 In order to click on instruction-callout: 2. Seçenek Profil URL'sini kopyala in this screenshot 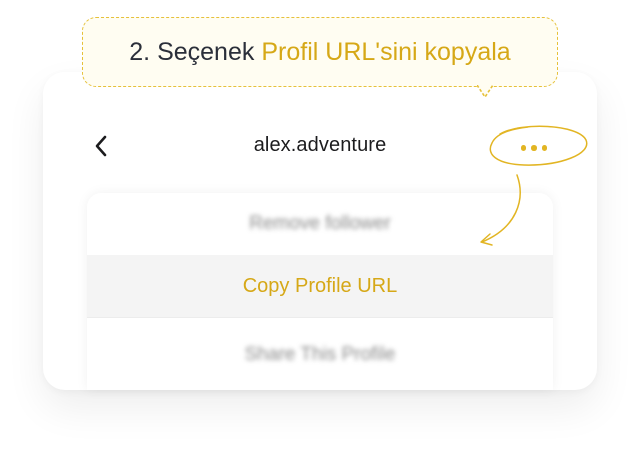, I will do `click(320, 52)`.